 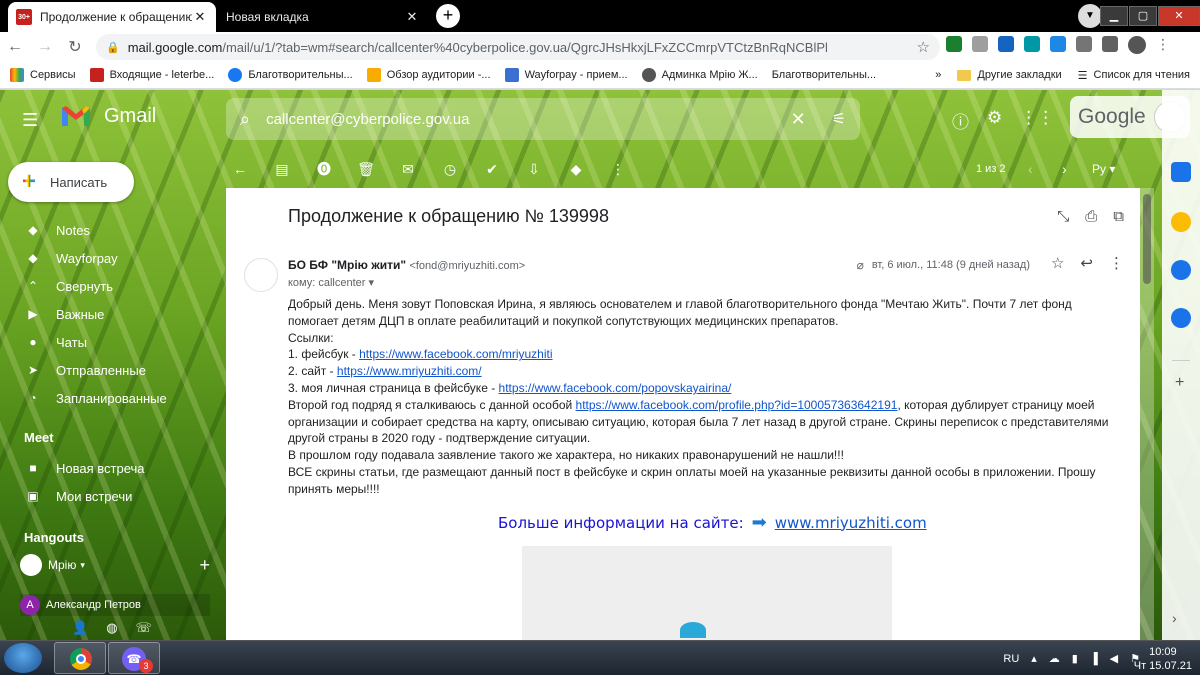 I want to click on puzzle-icon, so click(x=1110, y=44).